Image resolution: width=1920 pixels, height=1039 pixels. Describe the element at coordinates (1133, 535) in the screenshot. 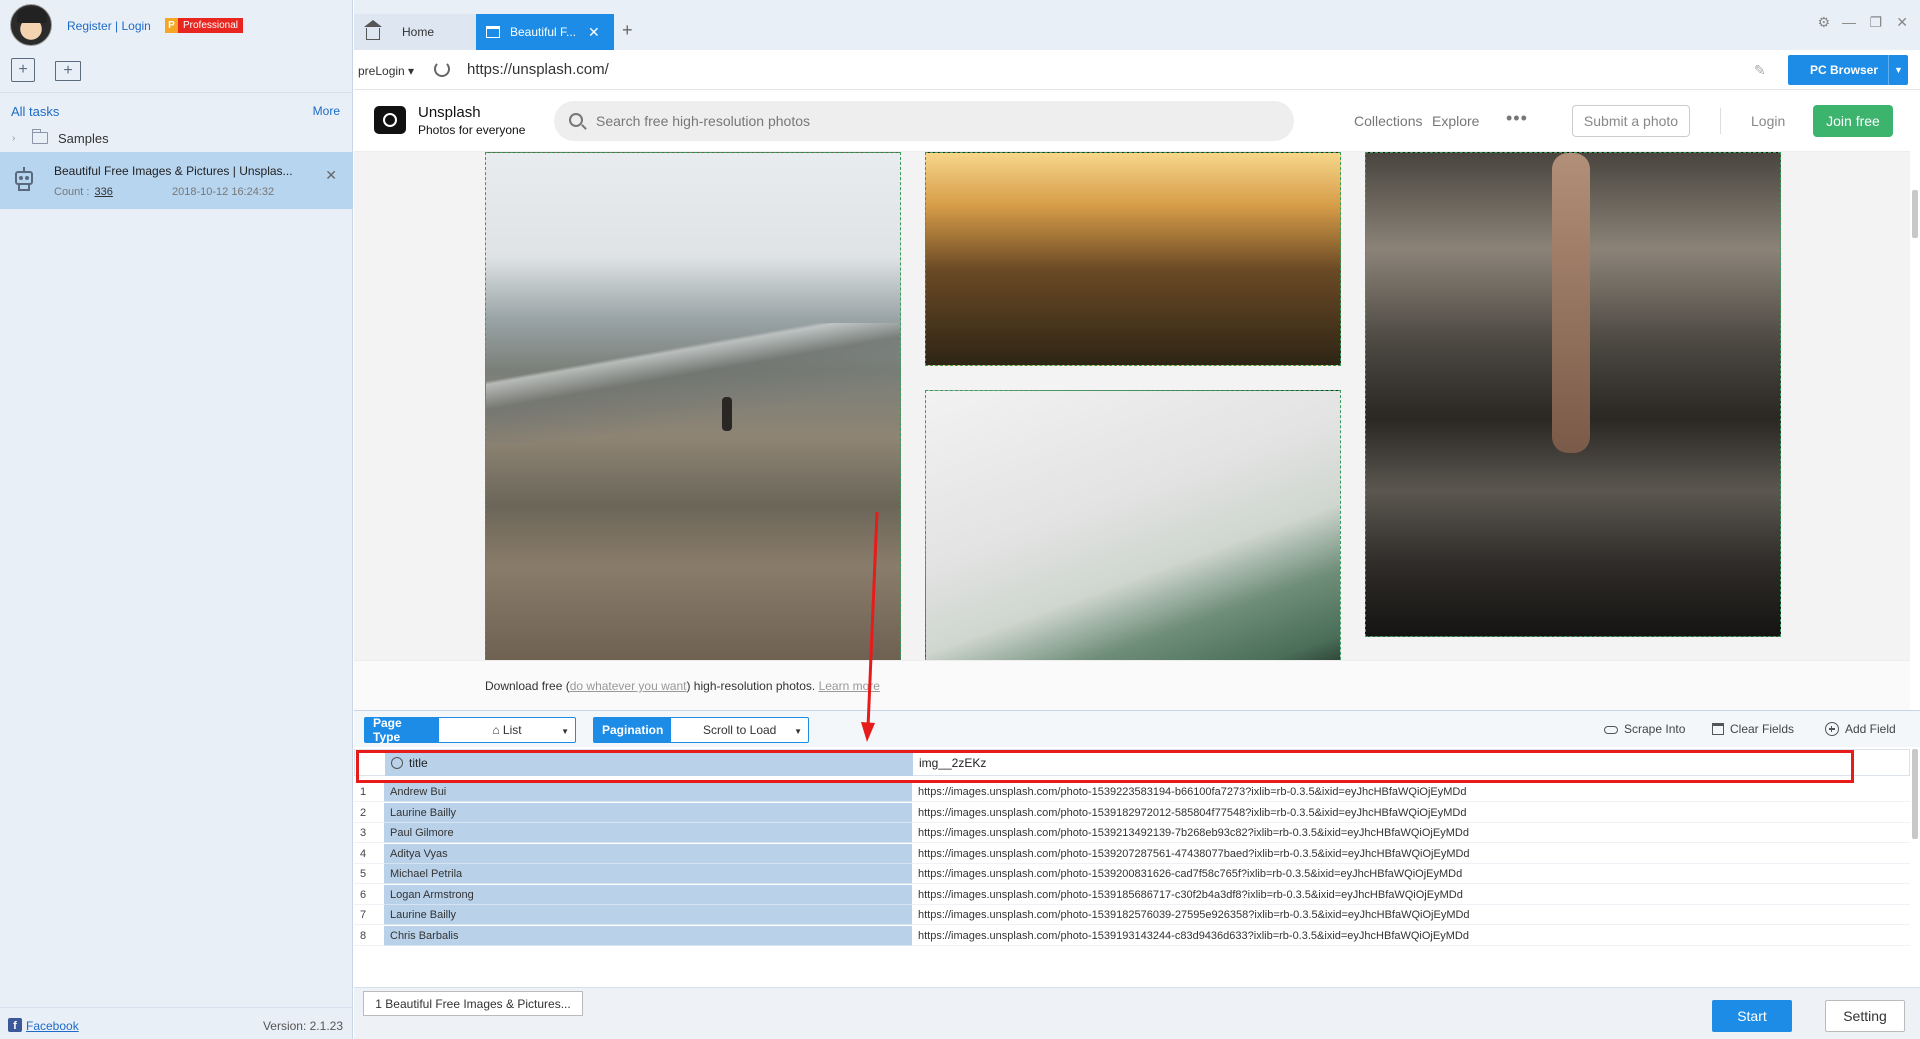

I see `photo-palm-leaves` at that location.